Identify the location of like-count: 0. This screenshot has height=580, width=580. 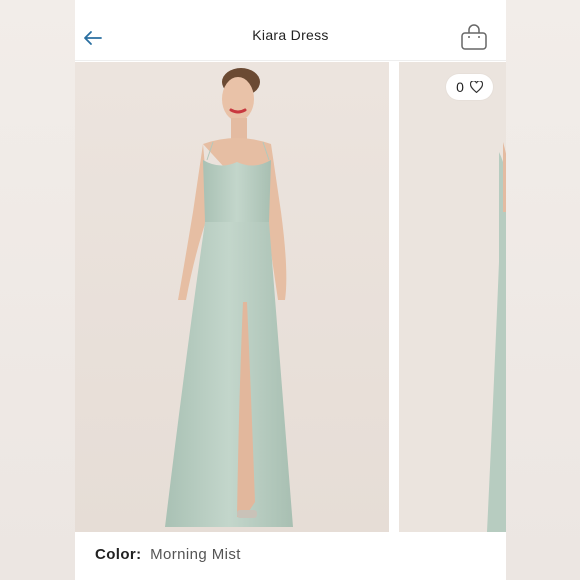
(460, 87).